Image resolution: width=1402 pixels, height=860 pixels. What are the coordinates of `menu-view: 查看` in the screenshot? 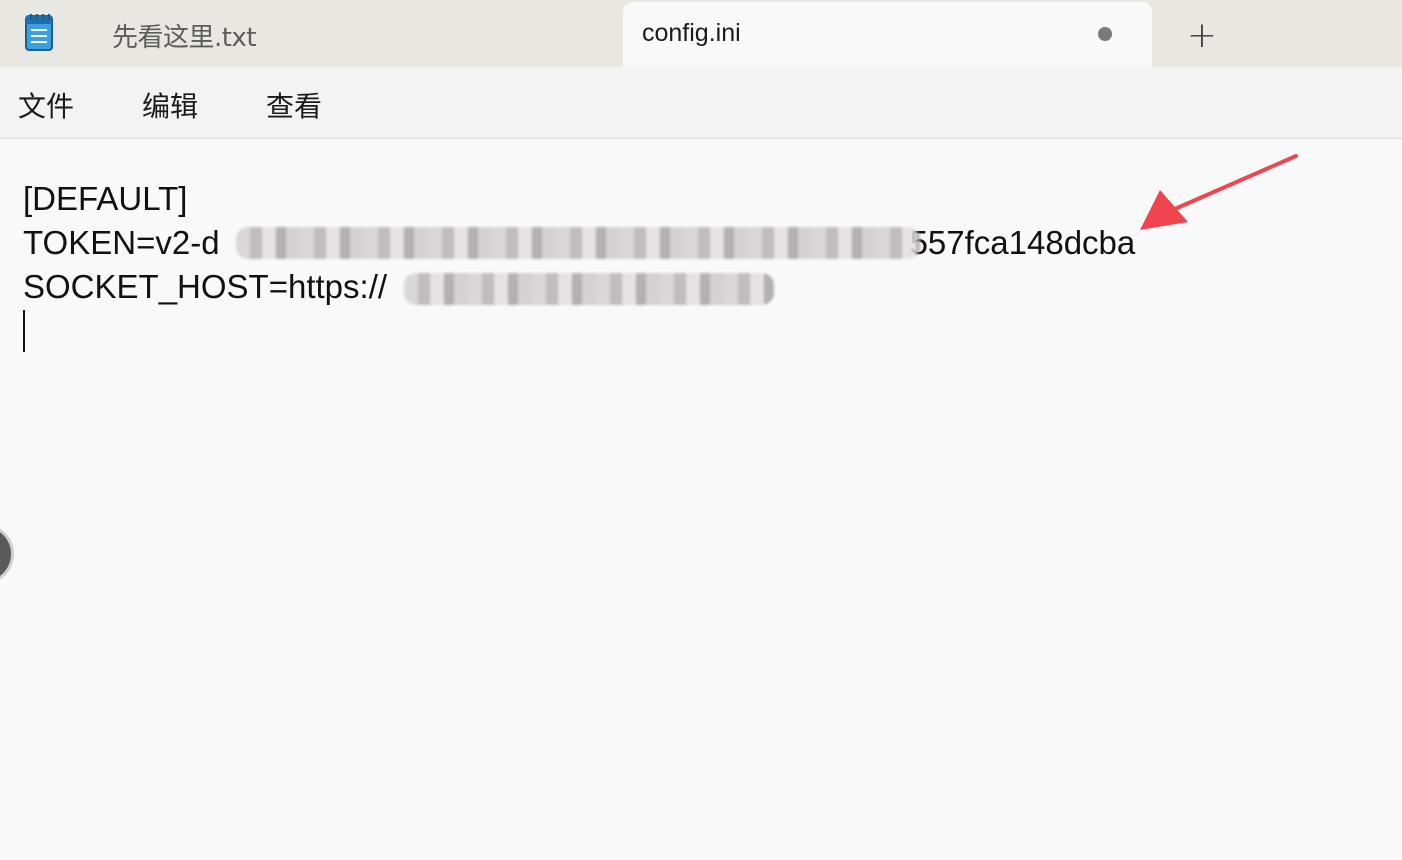 It's located at (294, 105).